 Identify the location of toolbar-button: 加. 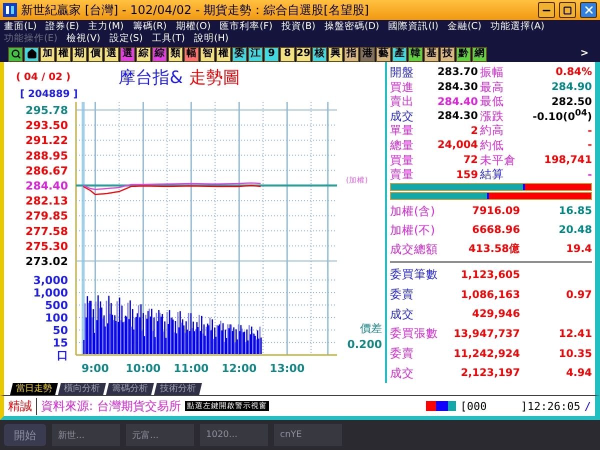
(47, 54).